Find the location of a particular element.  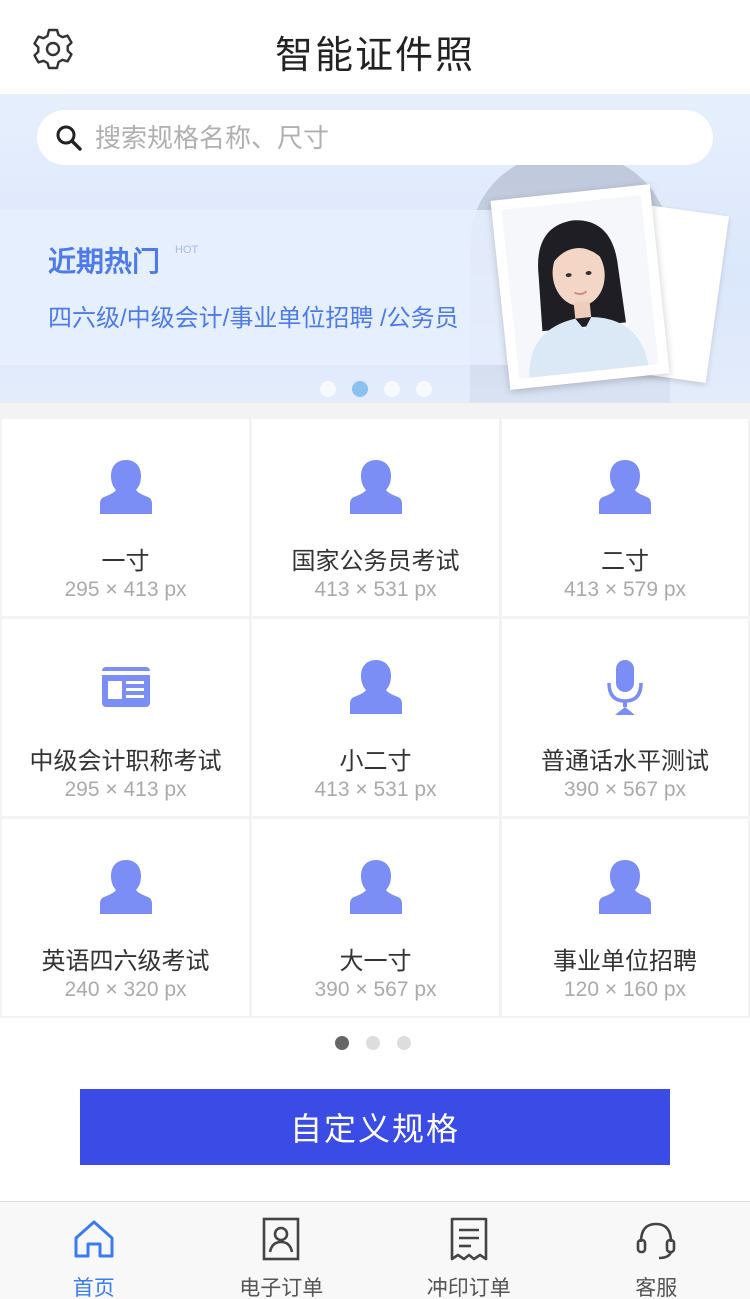

spec-item: 国家公务员考试 413 × 531 px is located at coordinates (375, 517).